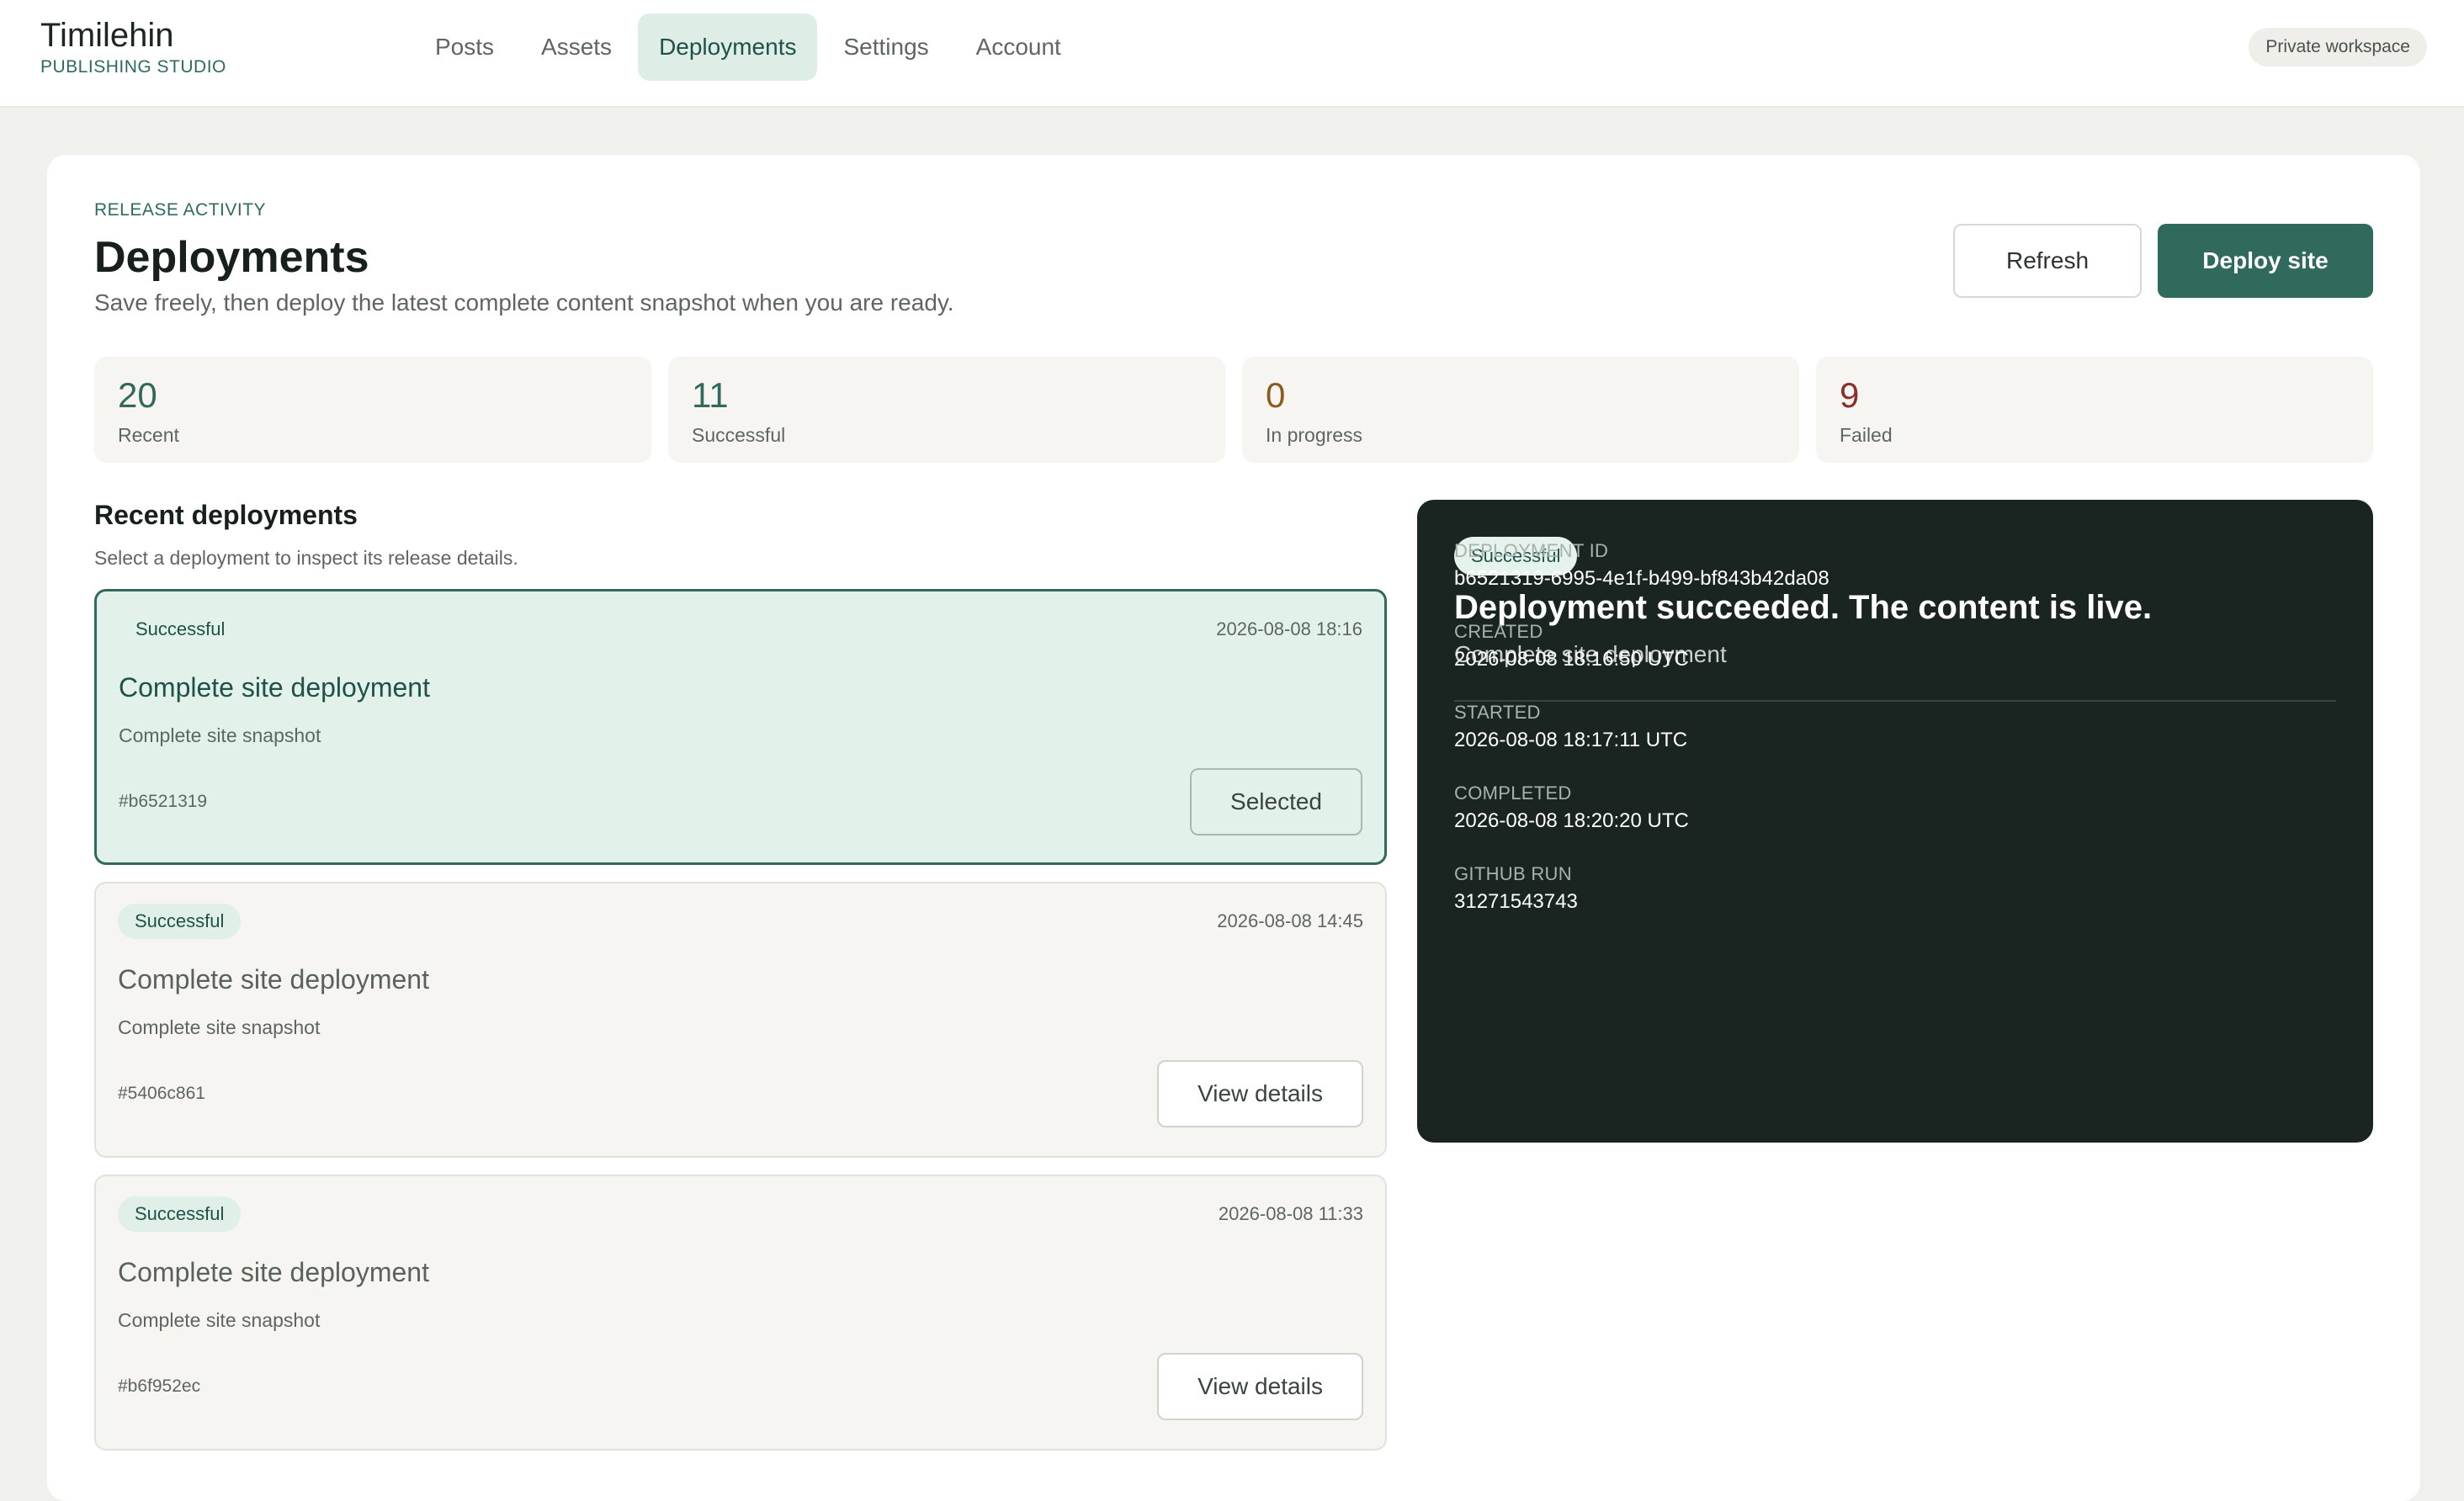  What do you see at coordinates (372, 410) in the screenshot?
I see `stat-card-recent: 20 Recent` at bounding box center [372, 410].